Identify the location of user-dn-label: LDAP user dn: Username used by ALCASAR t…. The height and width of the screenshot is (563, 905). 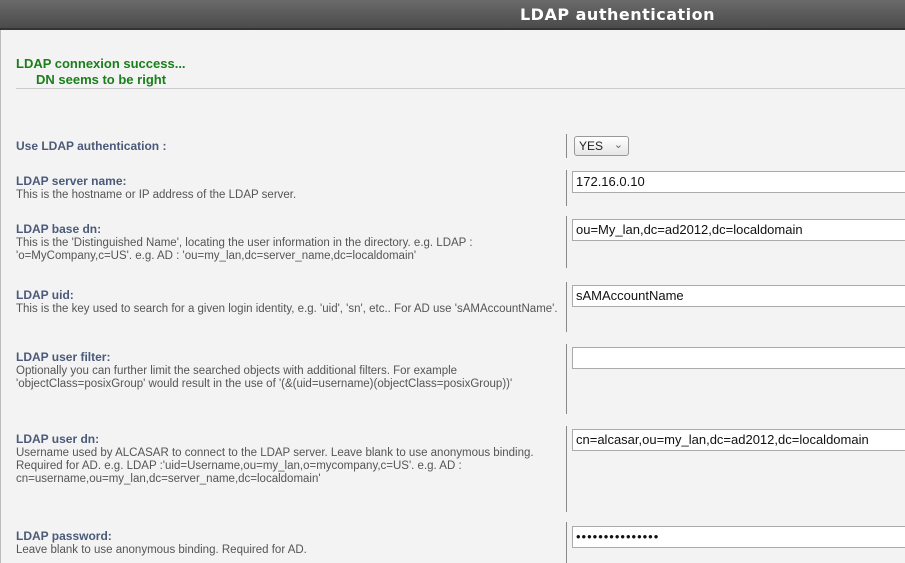
(275, 459).